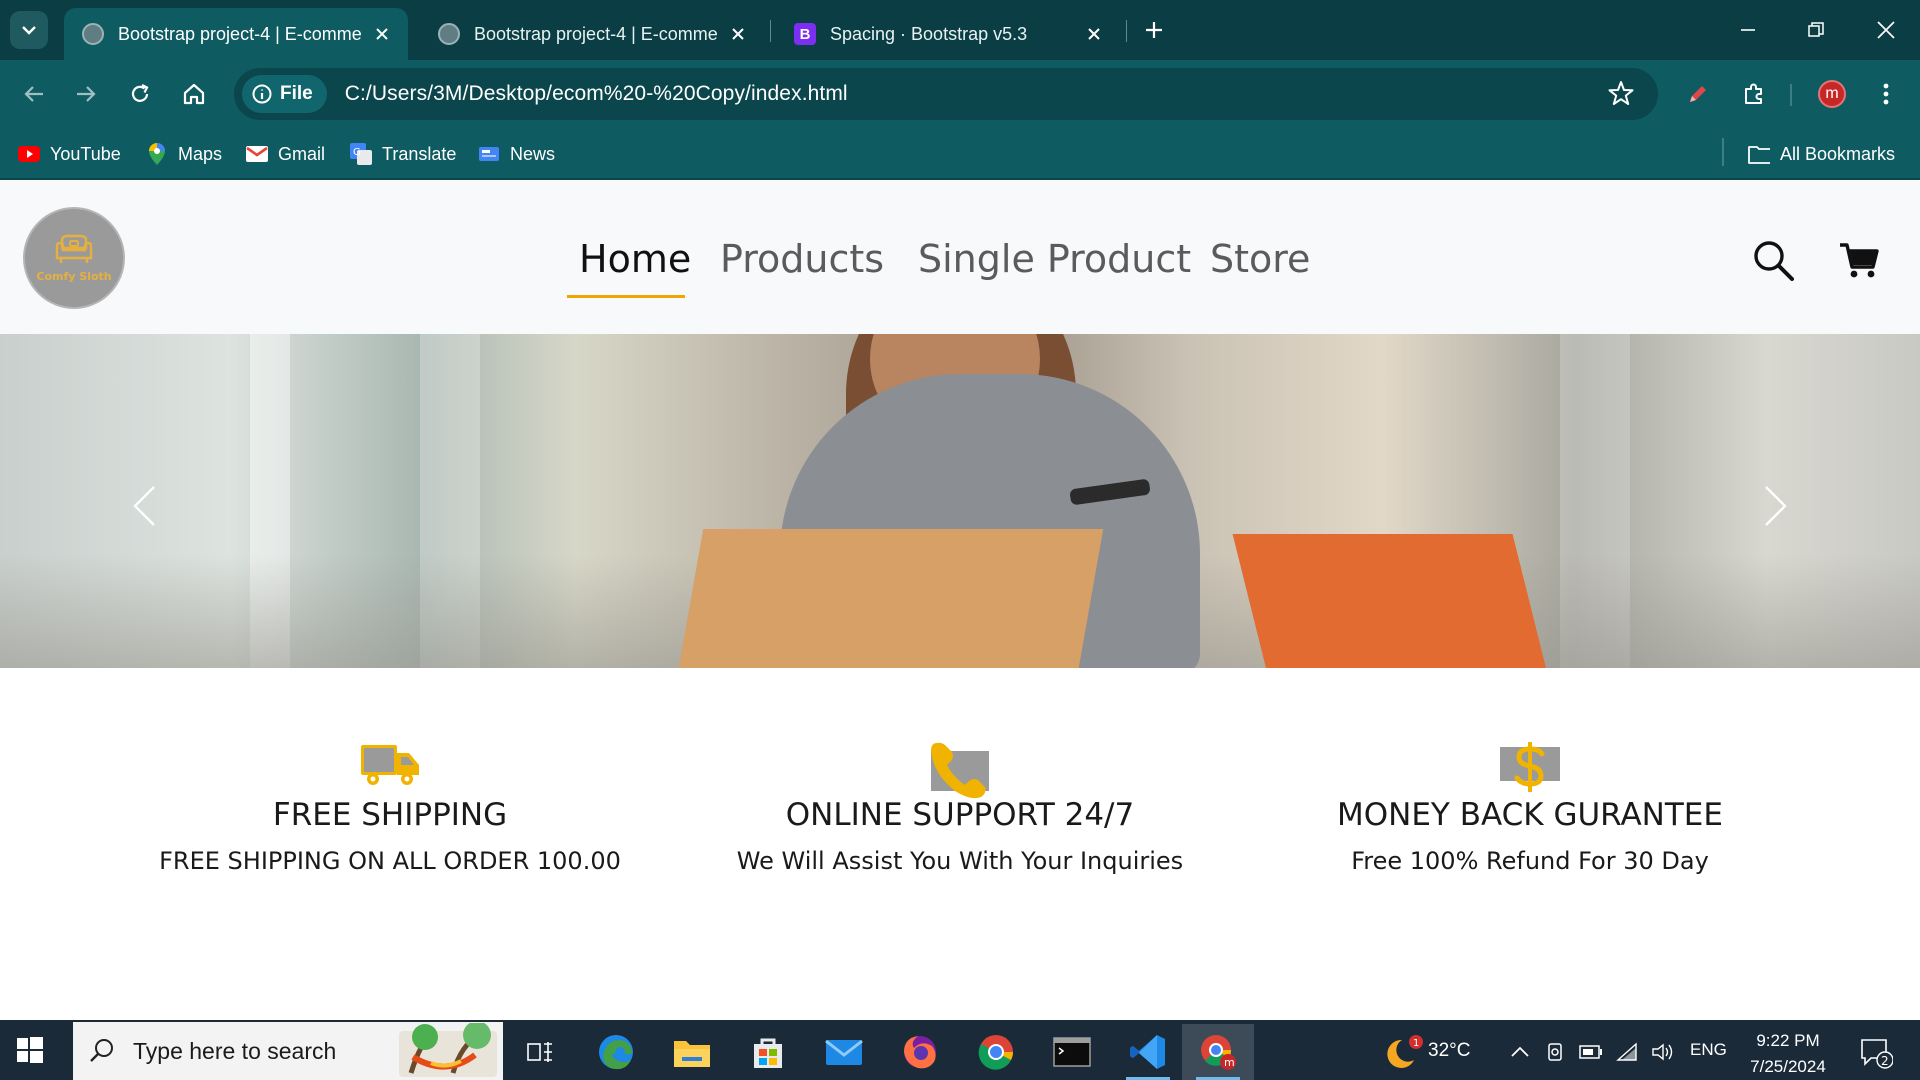 The image size is (1920, 1080). I want to click on bookmark-label: News, so click(533, 153).